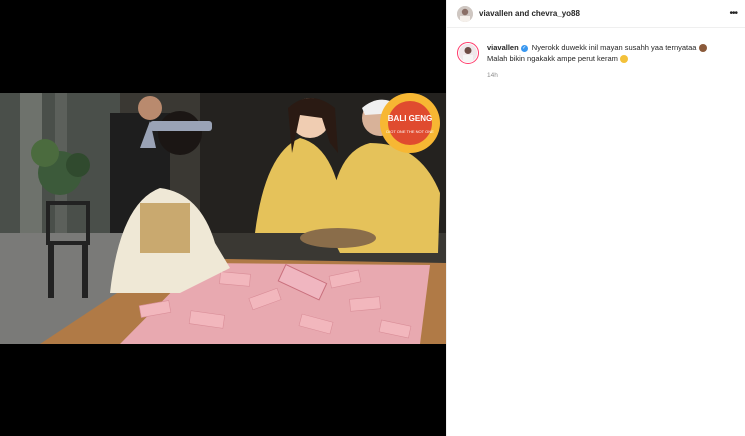  I want to click on badge-title: BALI GENG, so click(410, 118).